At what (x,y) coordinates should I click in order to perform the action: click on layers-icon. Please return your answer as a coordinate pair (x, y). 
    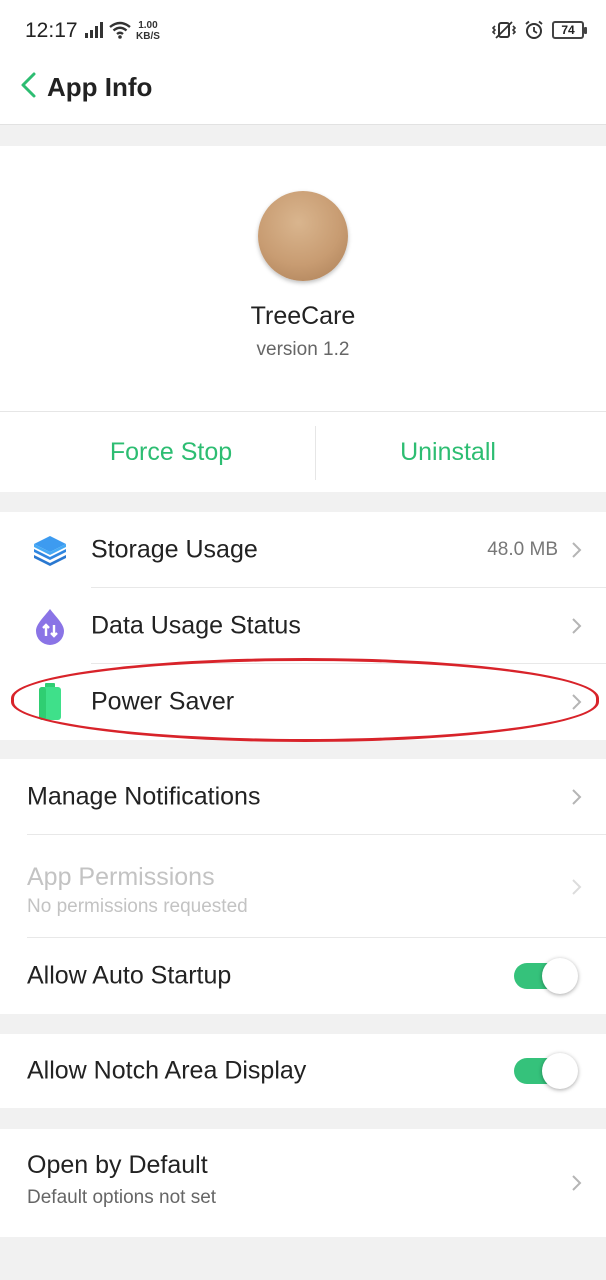
    Looking at the image, I should click on (50, 551).